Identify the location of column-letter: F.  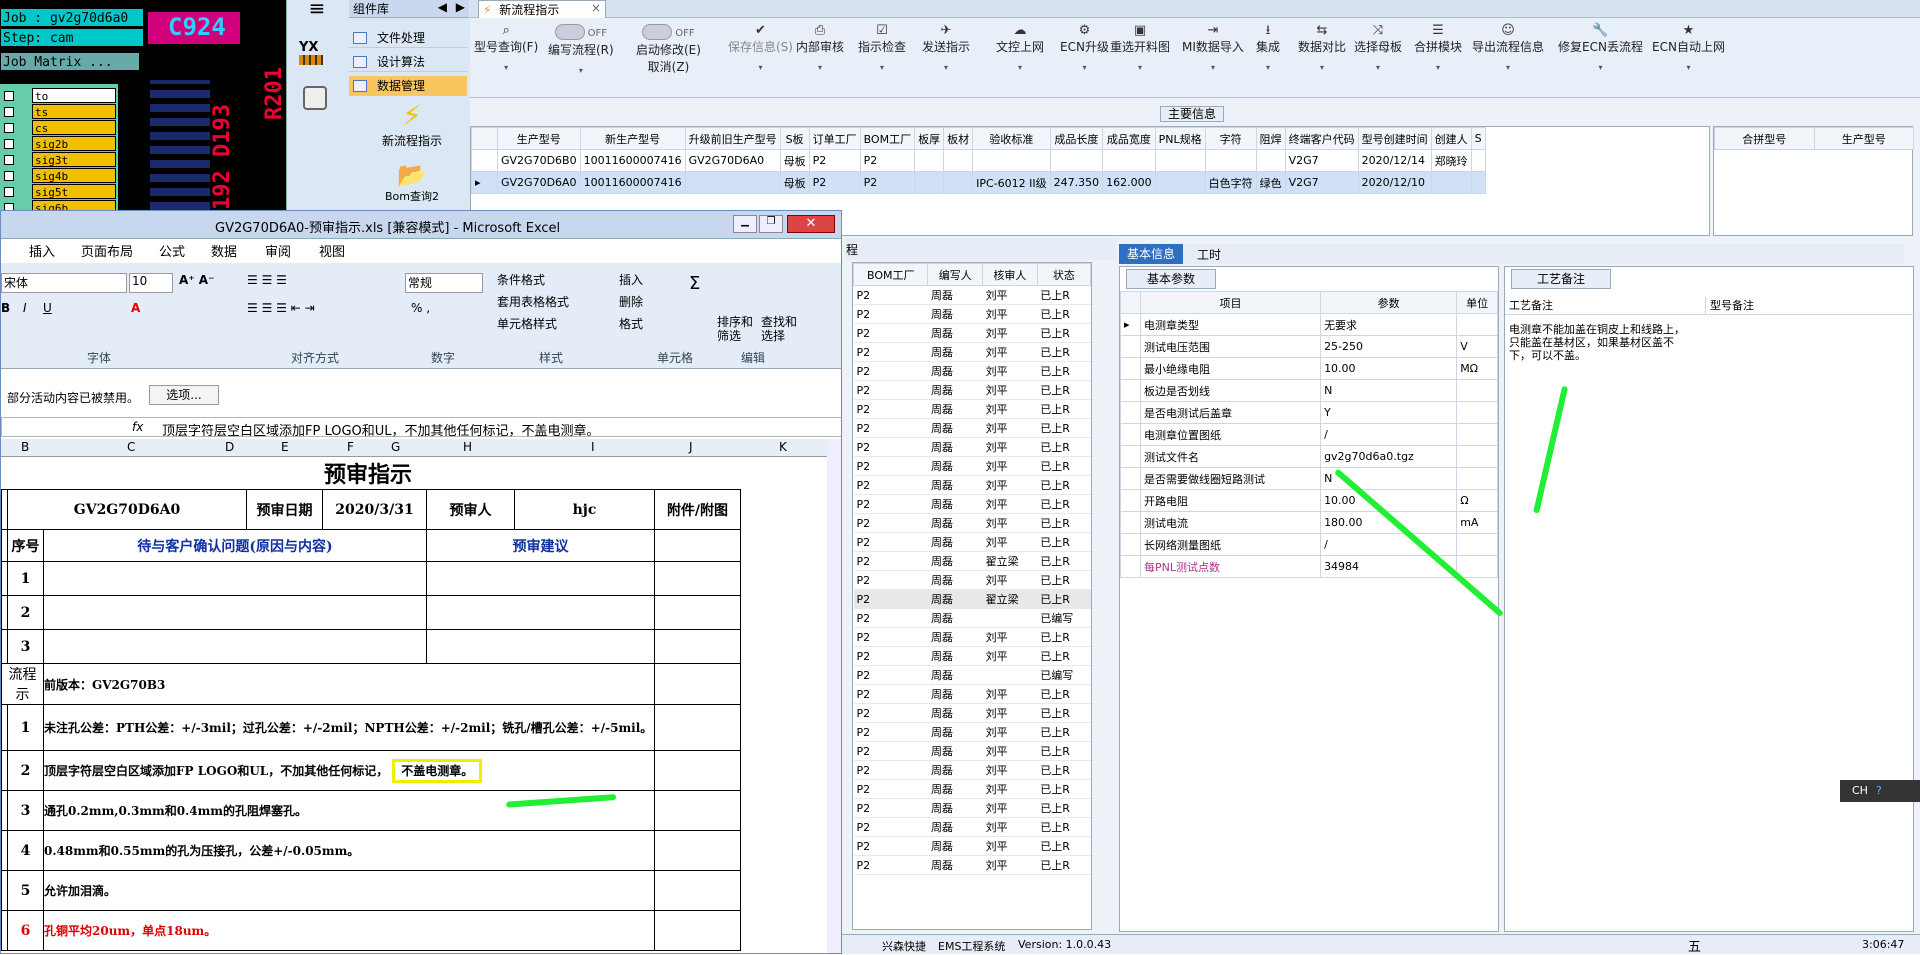
(350, 447).